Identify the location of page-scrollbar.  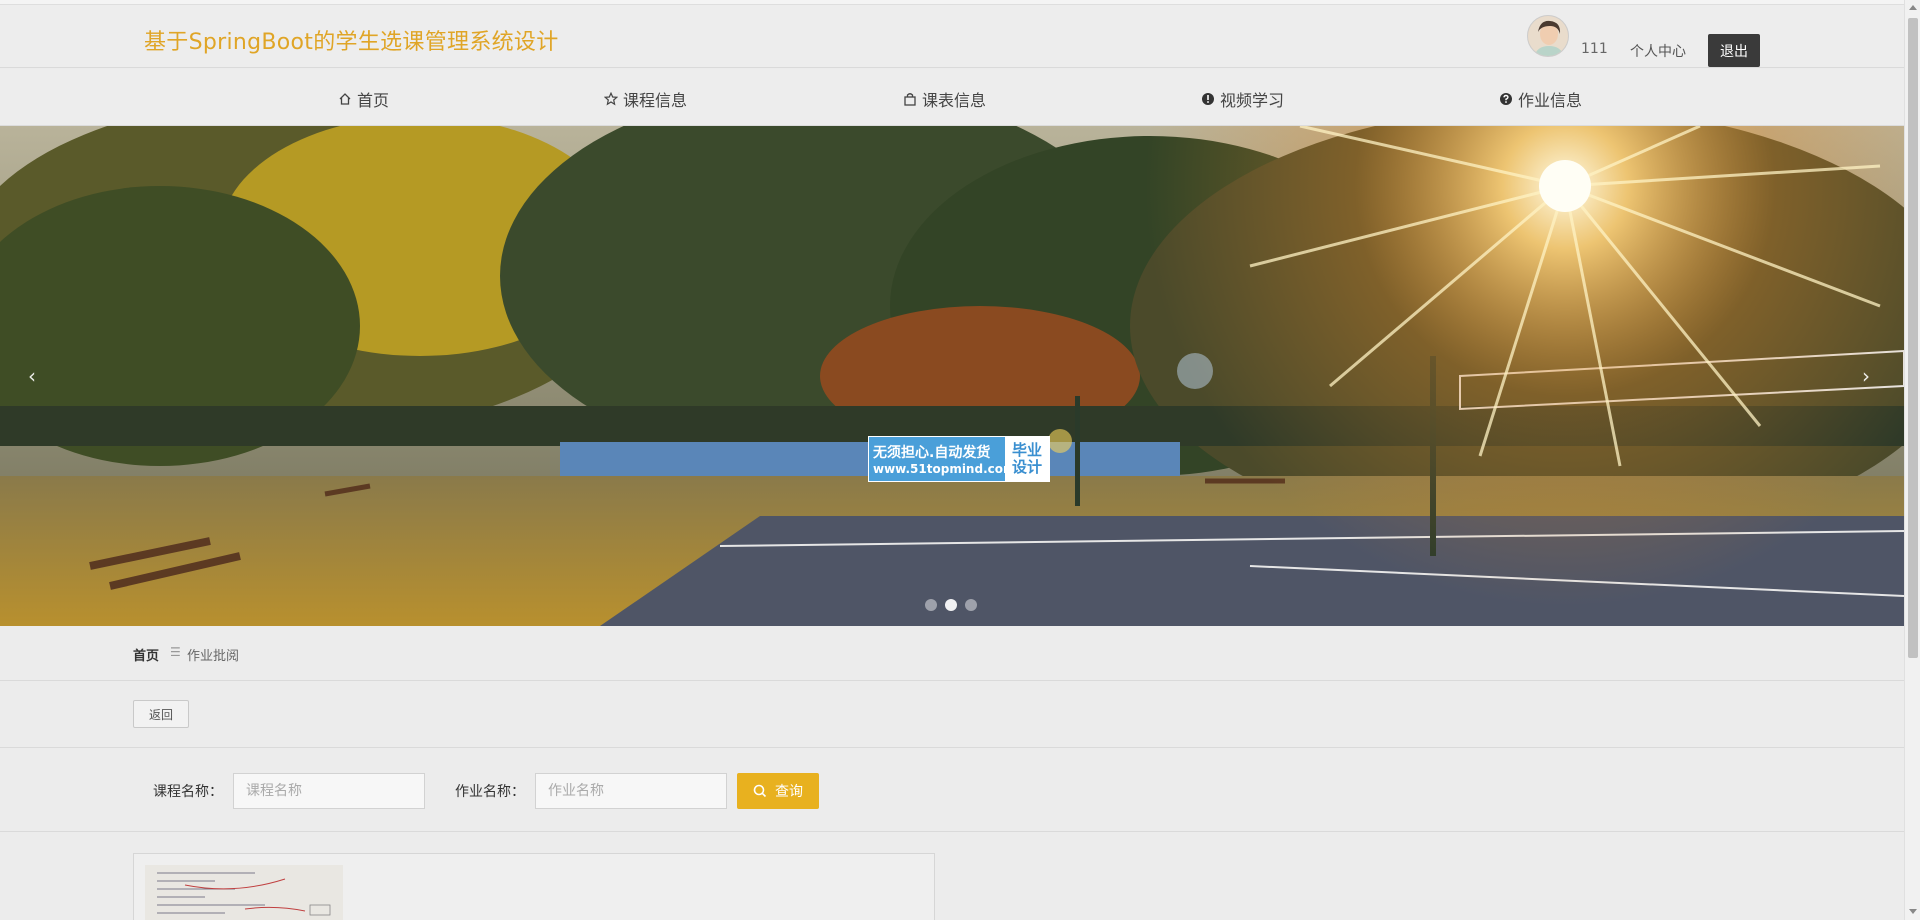
(1912, 460).